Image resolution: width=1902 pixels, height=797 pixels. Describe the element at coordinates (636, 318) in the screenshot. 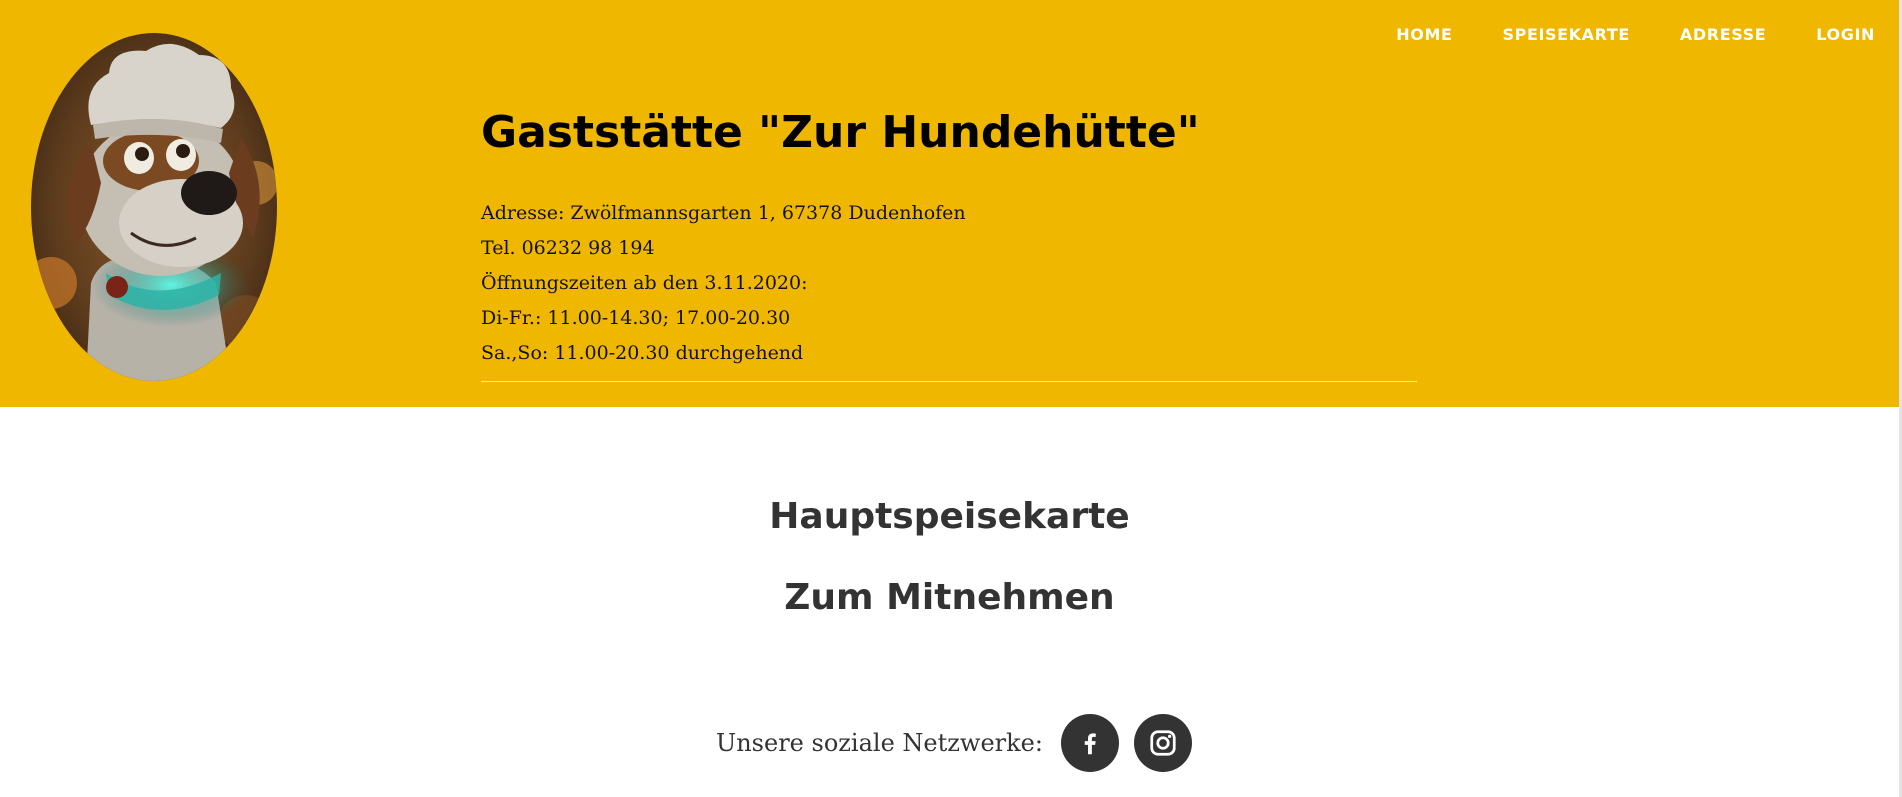

I see `opening-hours-weekday: Di-Fr.: 11.00-14.30; 17.00-20.30` at that location.